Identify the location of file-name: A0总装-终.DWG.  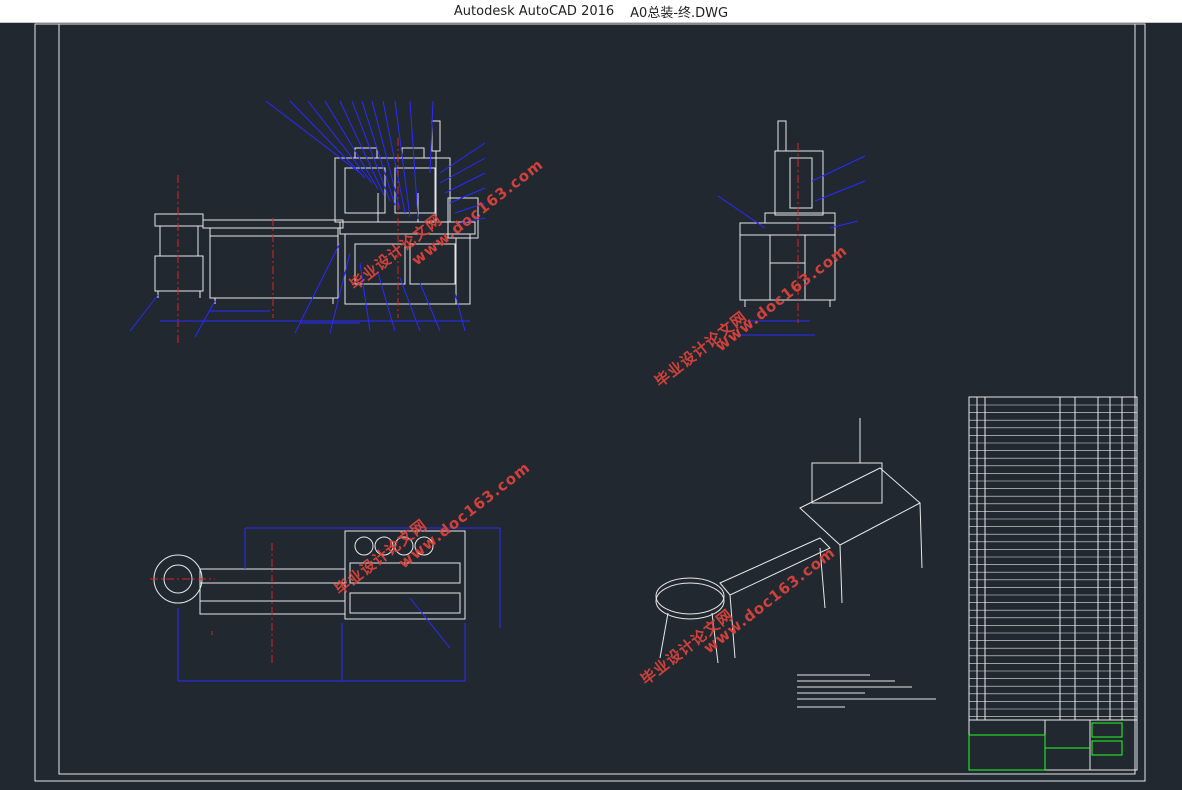
(679, 13).